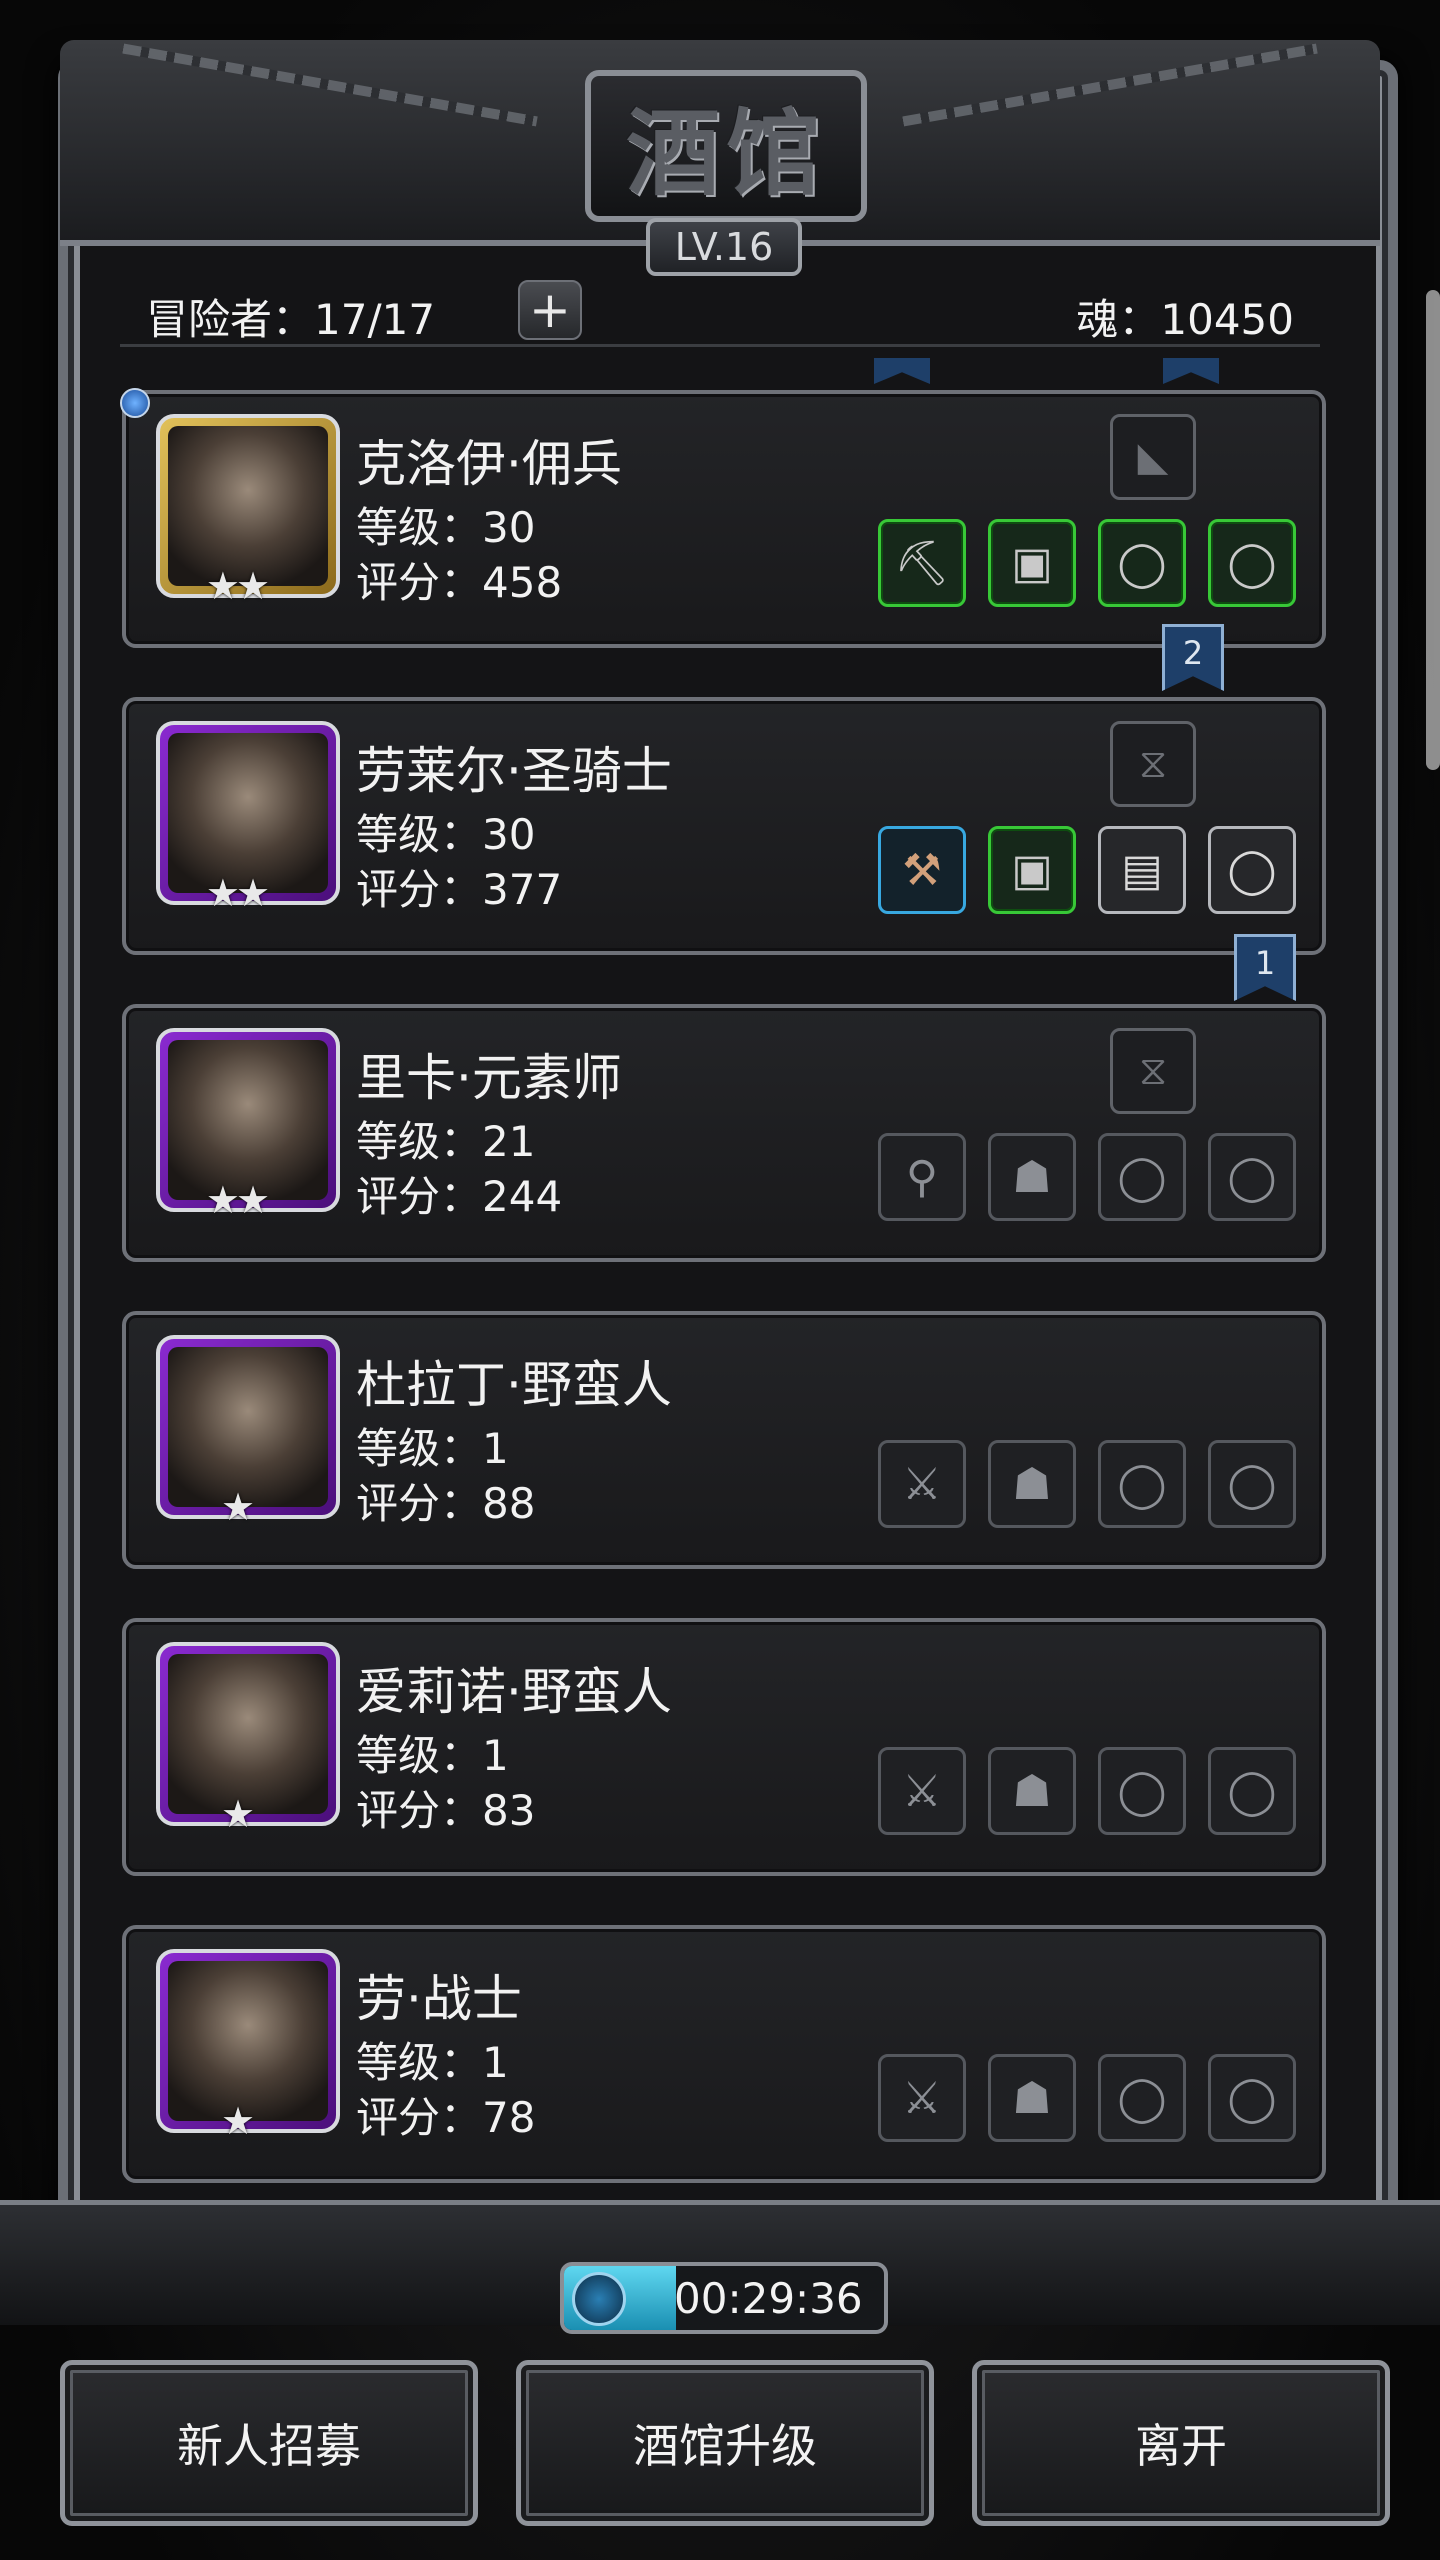 Image resolution: width=1440 pixels, height=2560 pixels. Describe the element at coordinates (922, 1177) in the screenshot. I see `equipment-slot: ⚲` at that location.